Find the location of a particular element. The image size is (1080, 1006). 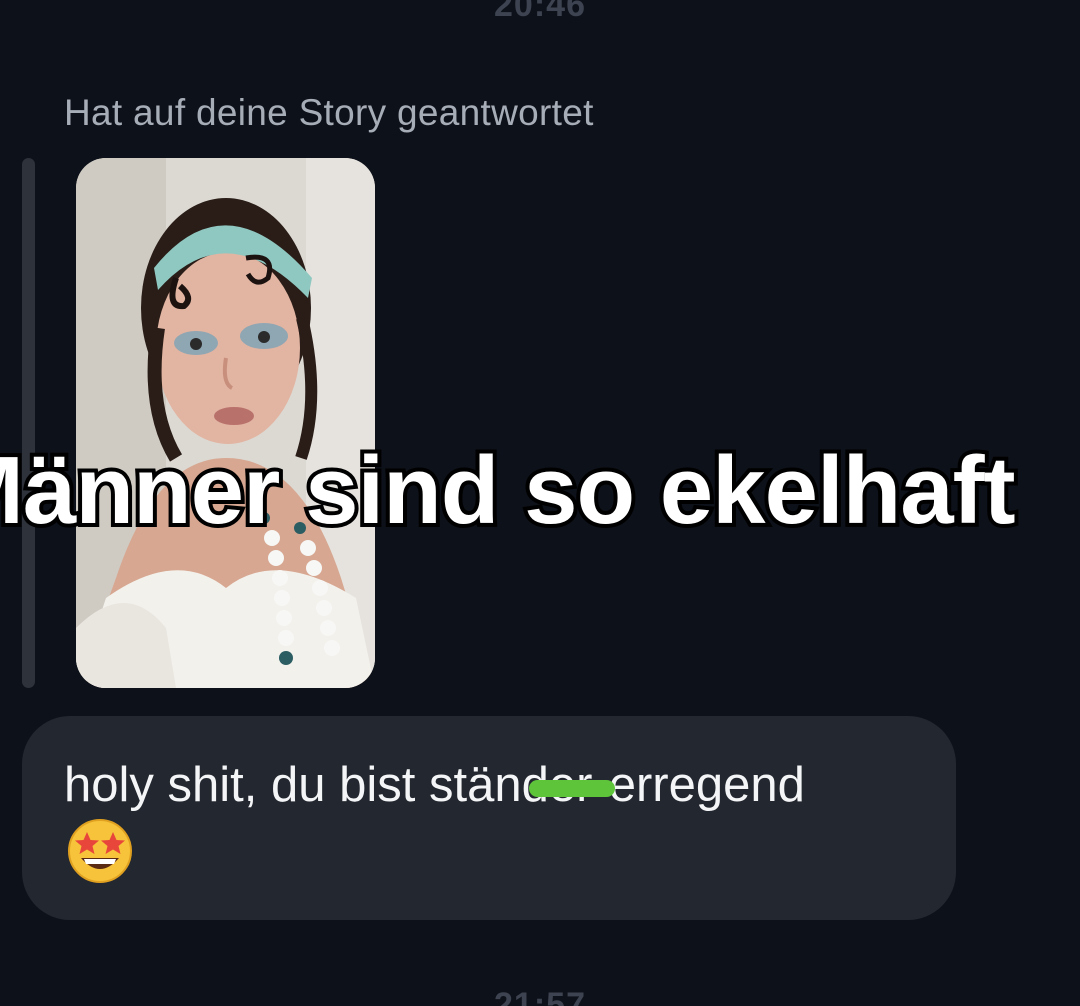

story-photo is located at coordinates (225, 423).